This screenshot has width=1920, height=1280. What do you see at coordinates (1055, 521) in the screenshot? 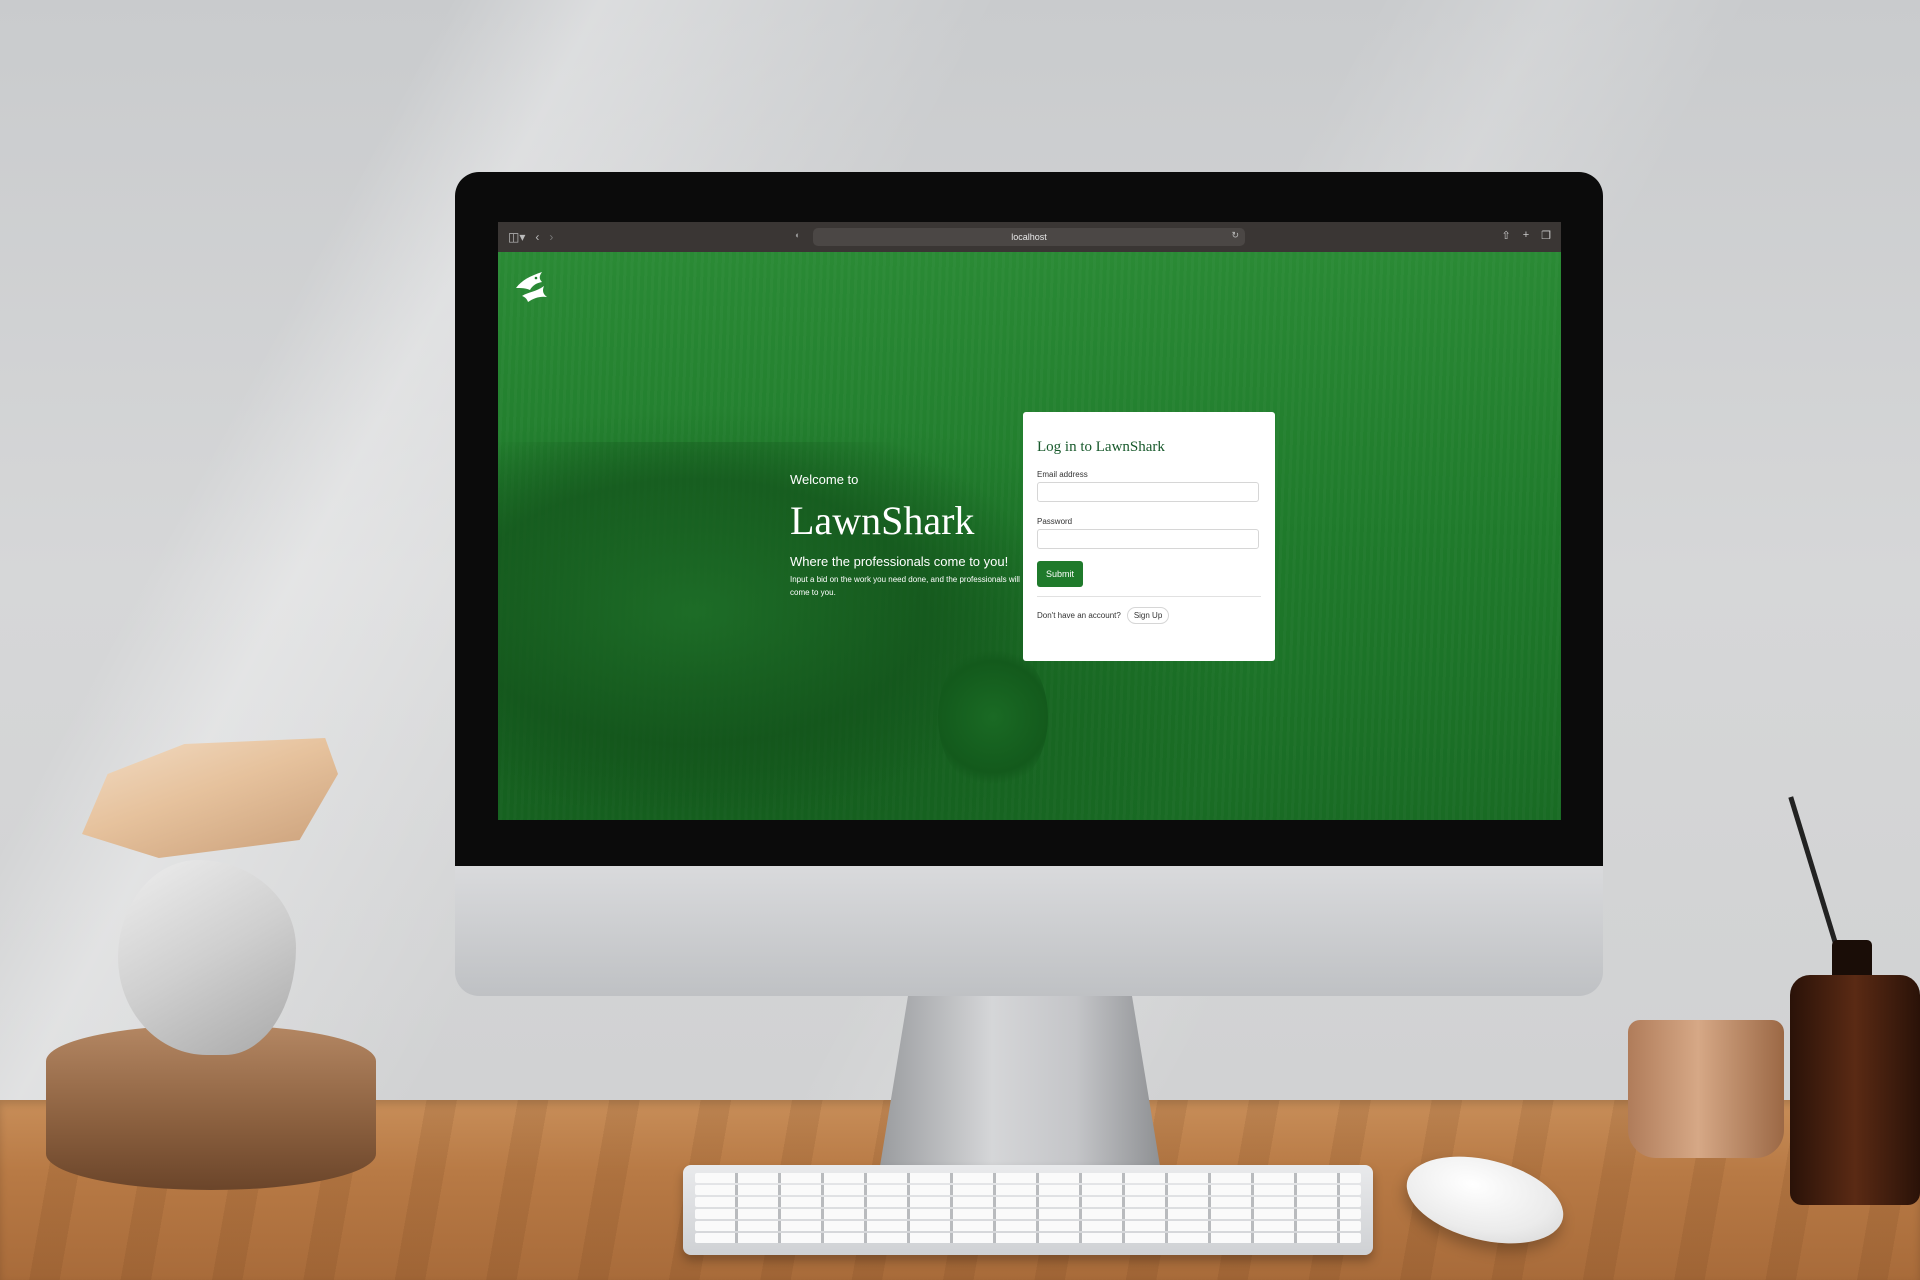
I see `password-label: Password` at bounding box center [1055, 521].